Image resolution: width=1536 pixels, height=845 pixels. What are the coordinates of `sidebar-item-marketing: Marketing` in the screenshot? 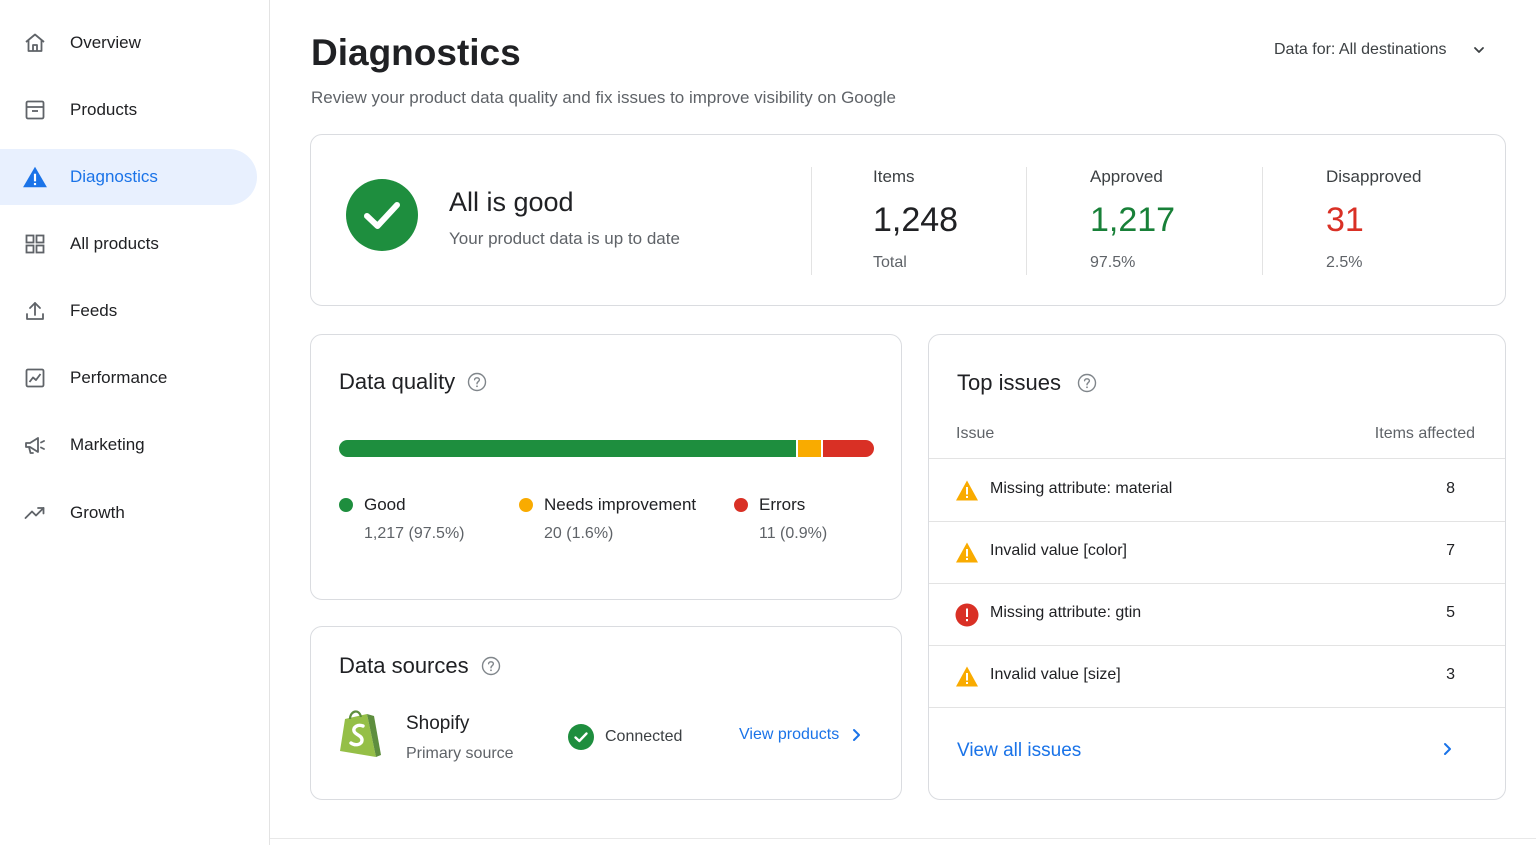 It's located at (128, 445).